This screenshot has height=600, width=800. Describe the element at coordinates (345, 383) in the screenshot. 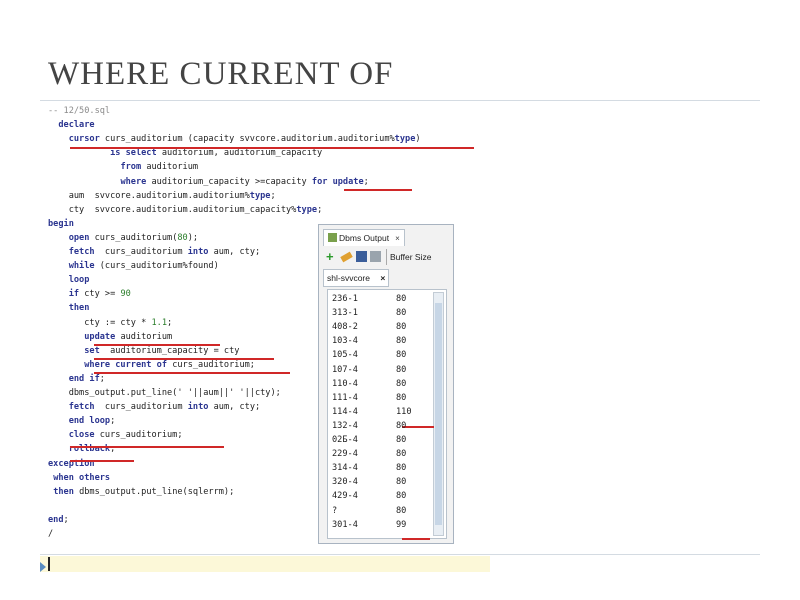

I see `output-room: 110-4` at that location.